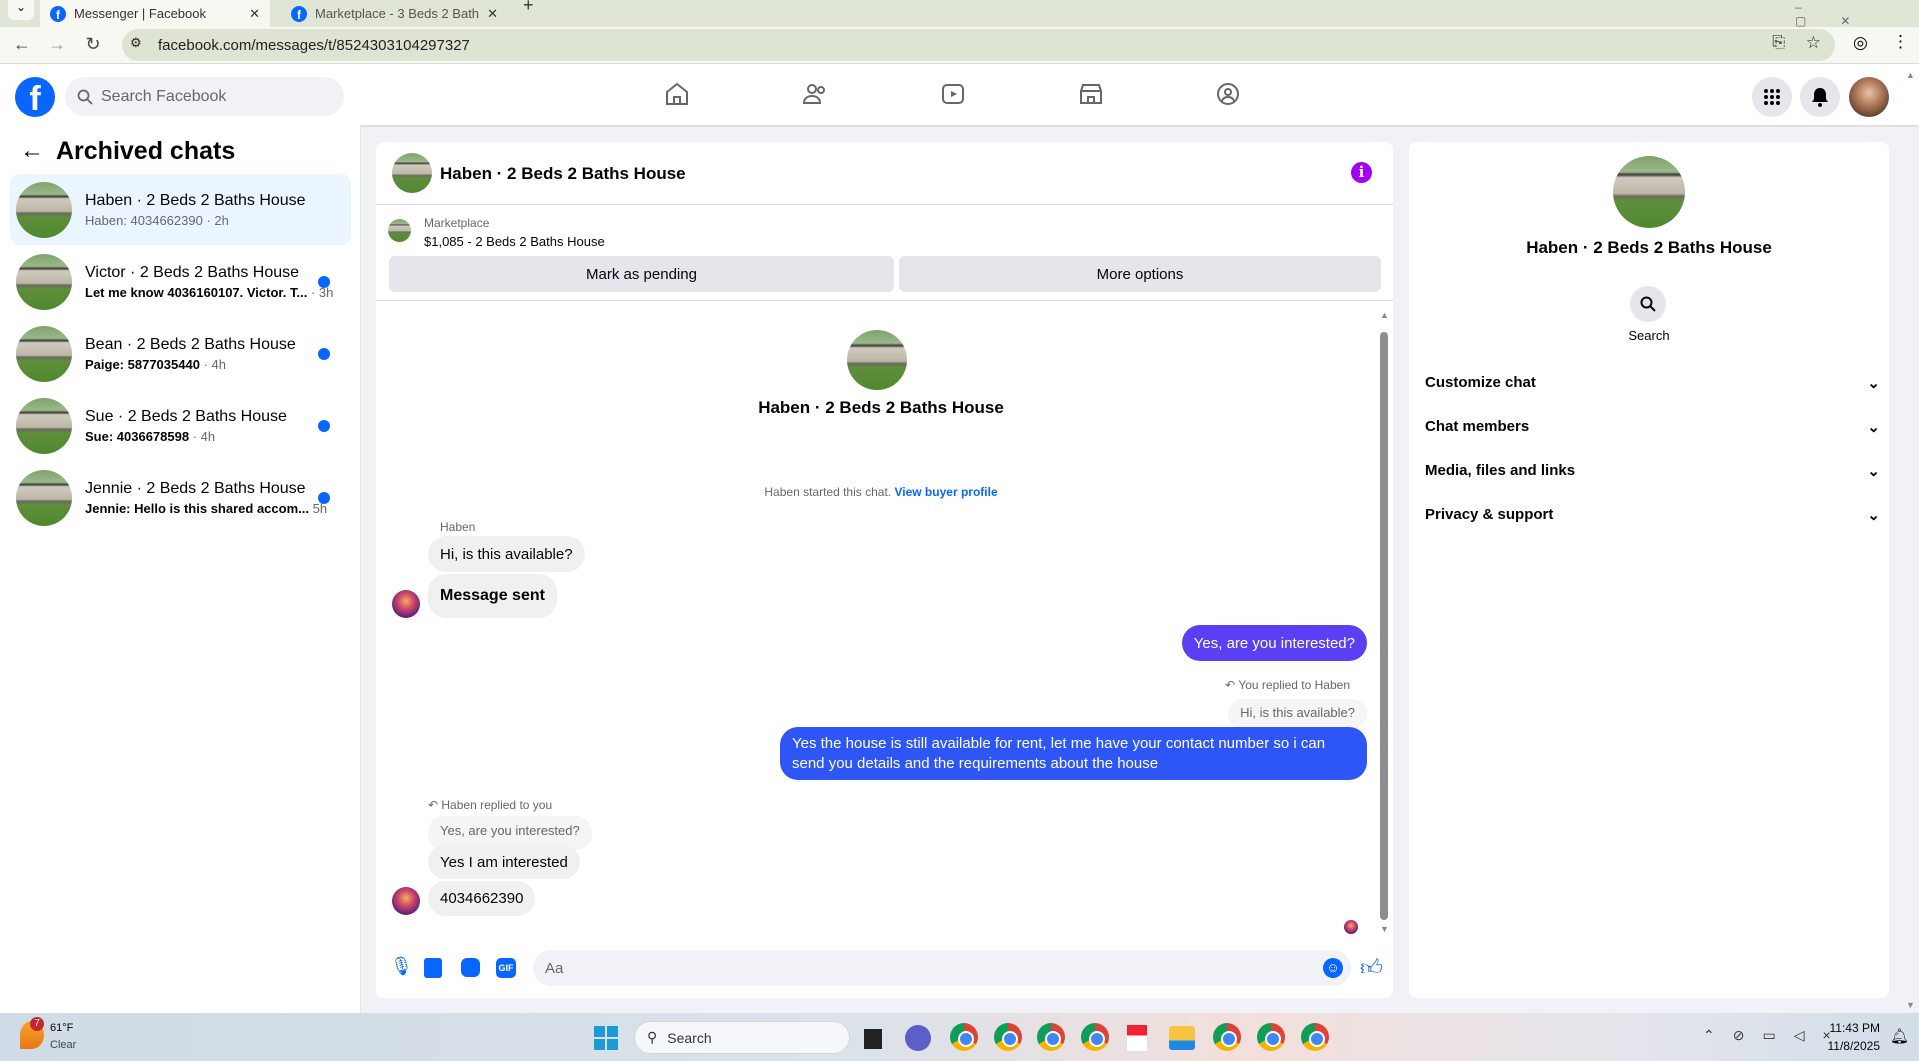  Describe the element at coordinates (1648, 304) in the screenshot. I see `search-in-chat-button` at that location.